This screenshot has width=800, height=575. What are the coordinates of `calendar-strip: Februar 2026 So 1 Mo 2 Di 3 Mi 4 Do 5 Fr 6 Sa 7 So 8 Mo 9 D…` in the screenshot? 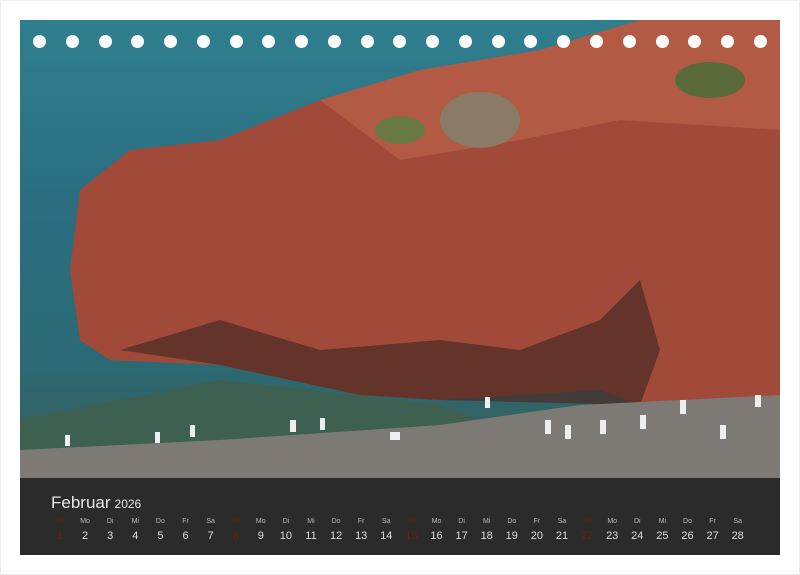 It's located at (400, 516).